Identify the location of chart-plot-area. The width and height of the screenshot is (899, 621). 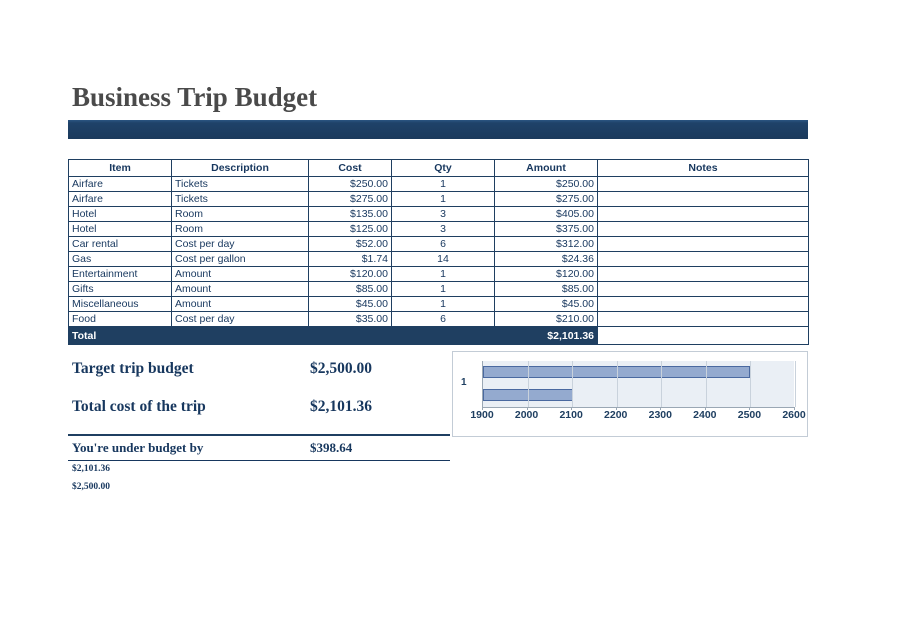
(639, 384).